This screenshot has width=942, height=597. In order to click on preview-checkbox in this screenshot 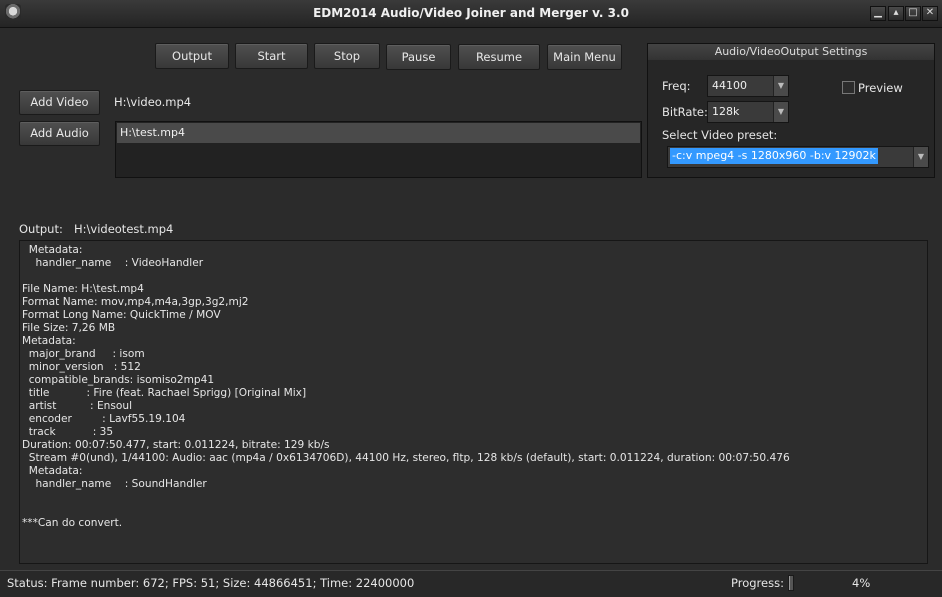, I will do `click(848, 87)`.